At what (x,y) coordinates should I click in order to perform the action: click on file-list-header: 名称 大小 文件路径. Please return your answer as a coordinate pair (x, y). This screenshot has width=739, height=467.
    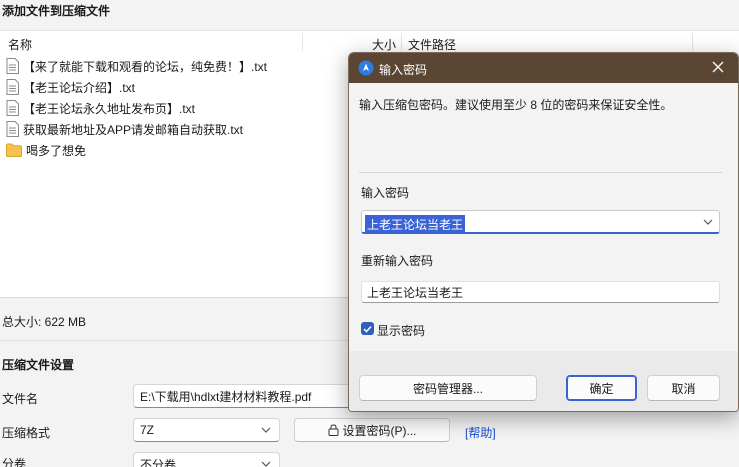
    Looking at the image, I should click on (369, 42).